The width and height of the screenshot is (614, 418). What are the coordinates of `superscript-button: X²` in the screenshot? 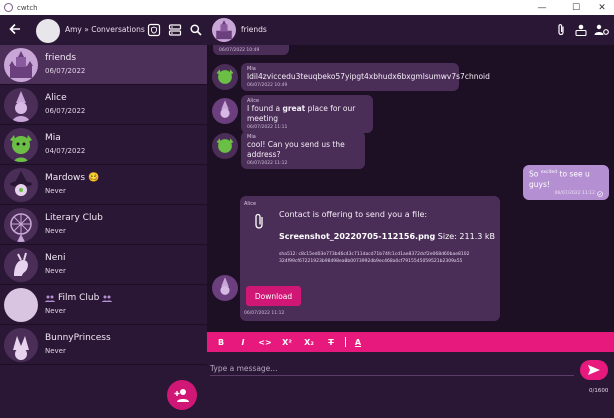 It's located at (287, 342).